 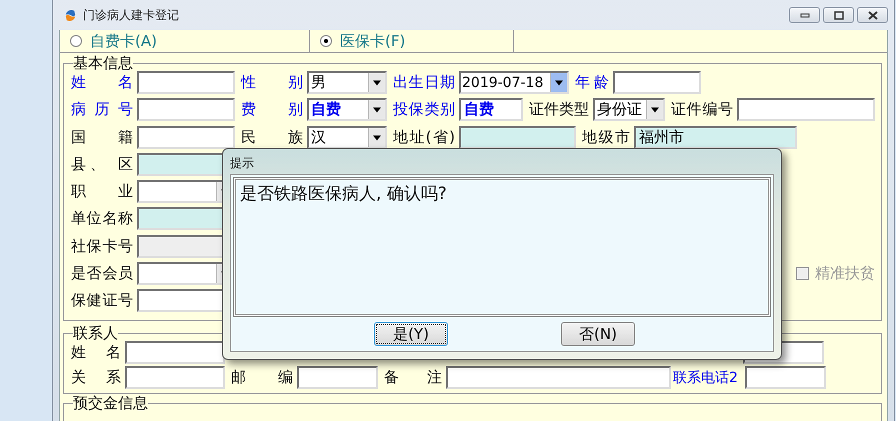 I want to click on text-field: 自费, so click(x=491, y=110).